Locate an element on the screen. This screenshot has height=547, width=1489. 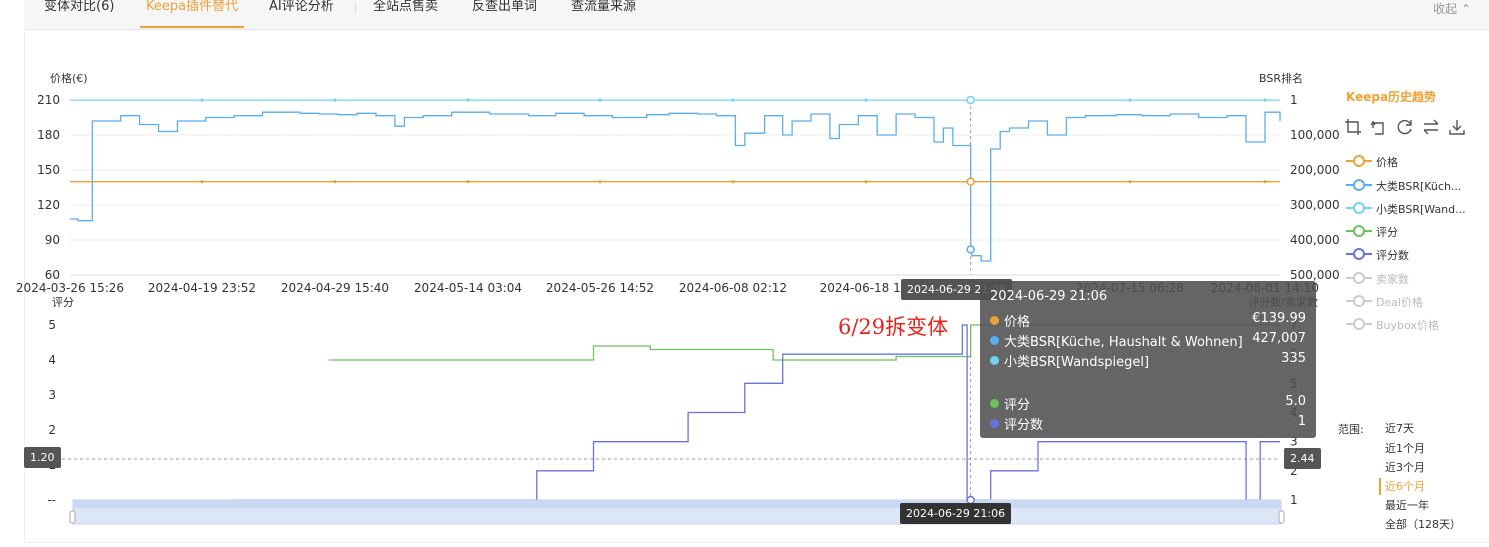
y-tick-label-left: 180 is located at coordinates (48, 135).